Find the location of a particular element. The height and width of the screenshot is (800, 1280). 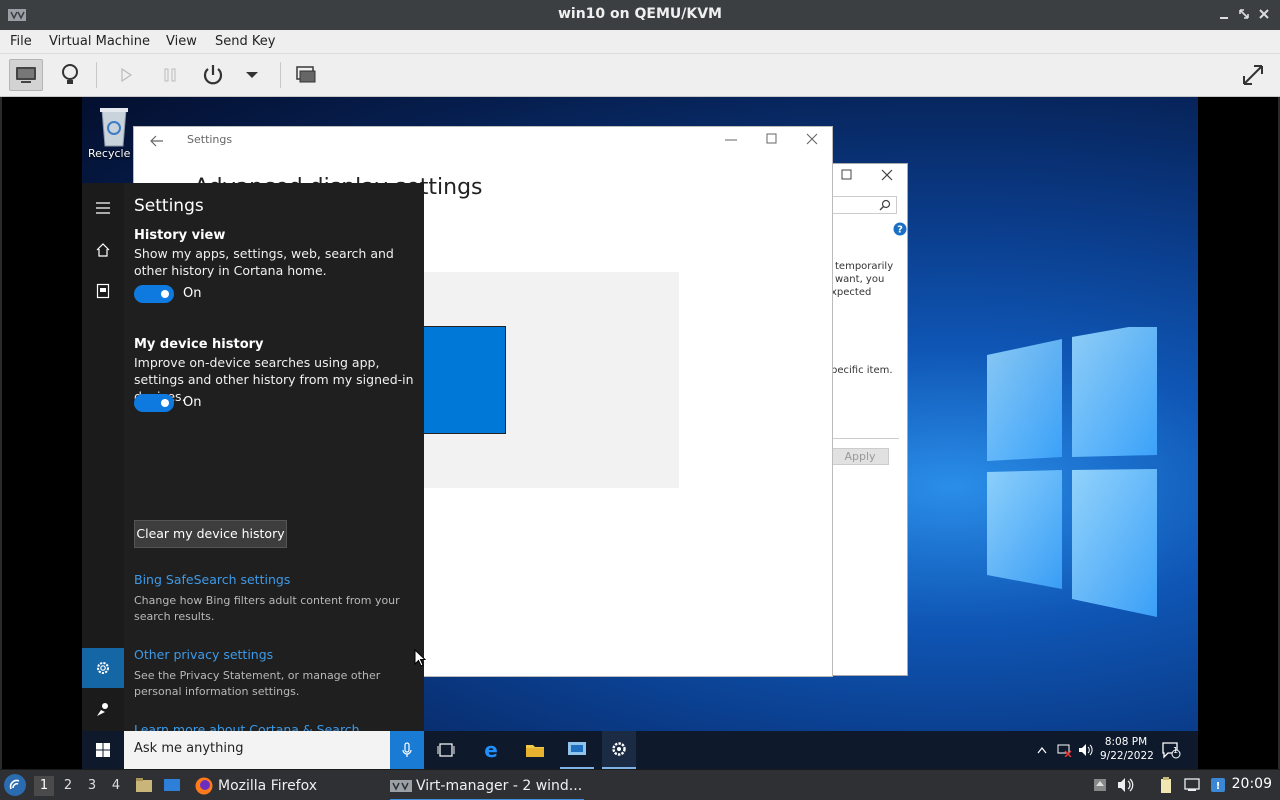

speaker-icon is located at coordinates (1086, 750).